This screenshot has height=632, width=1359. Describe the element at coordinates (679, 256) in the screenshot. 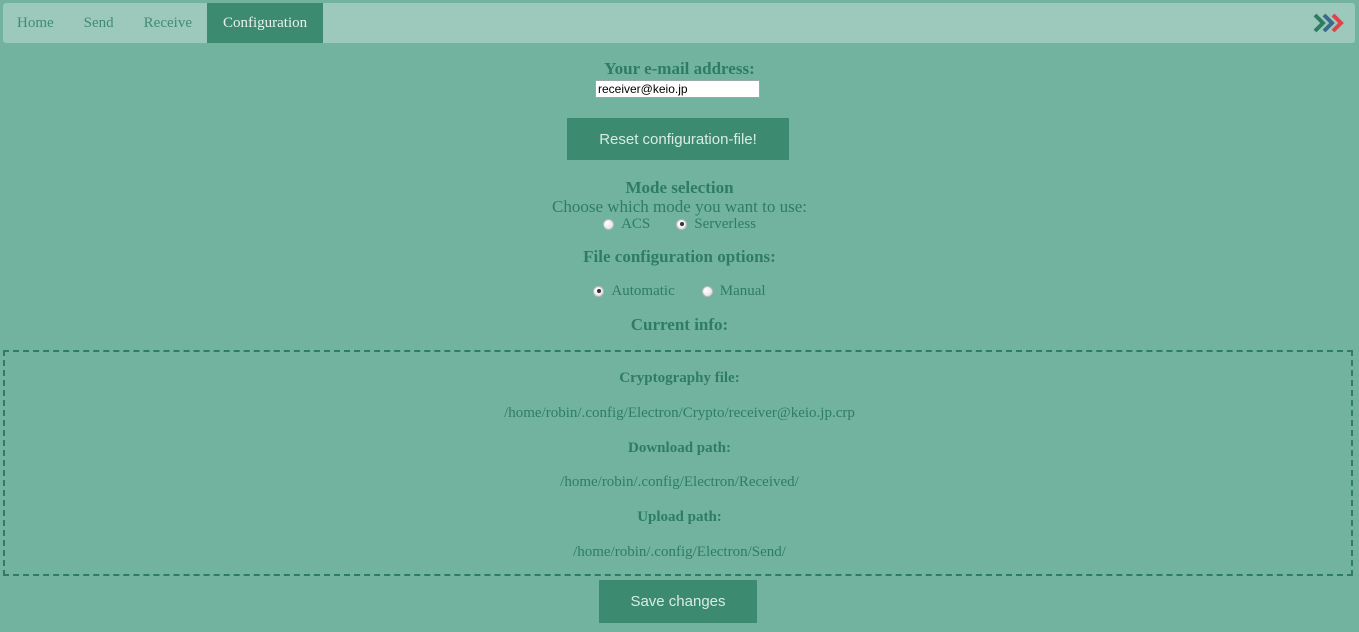

I see `file-config-title: File configuration options:` at that location.